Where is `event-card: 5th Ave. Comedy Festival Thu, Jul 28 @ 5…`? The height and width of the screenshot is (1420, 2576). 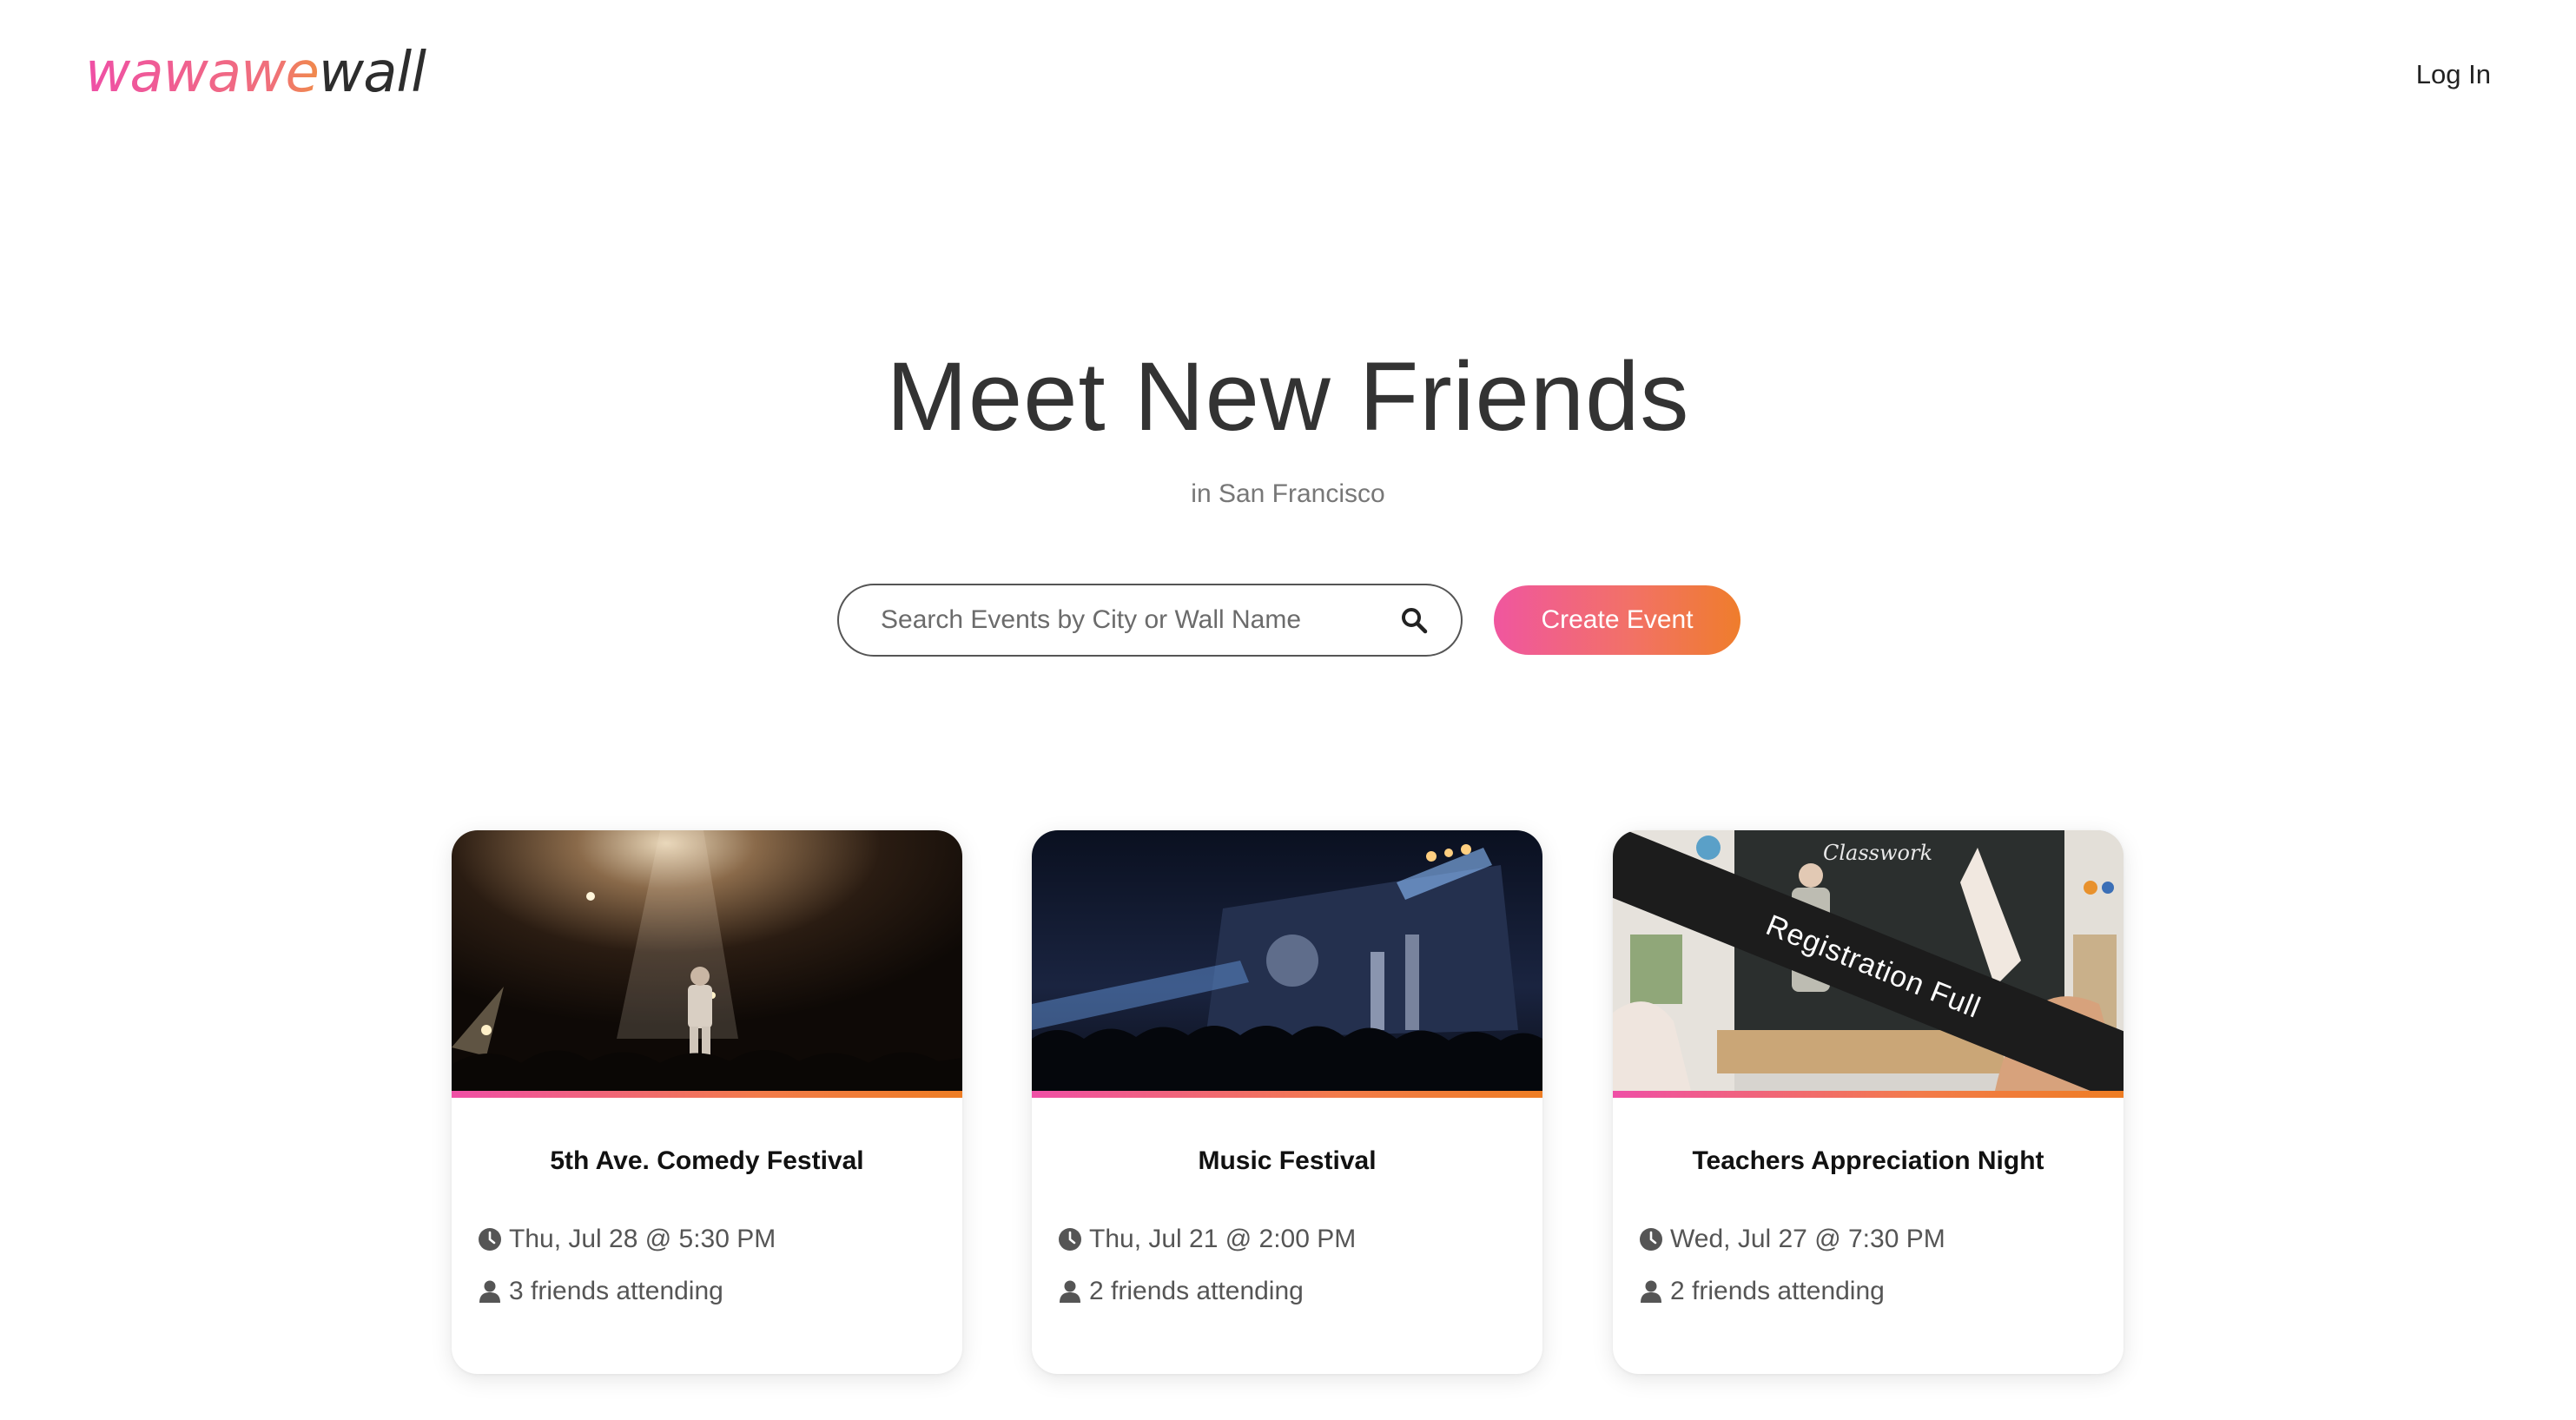 event-card: 5th Ave. Comedy Festival Thu, Jul 28 @ 5… is located at coordinates (707, 1102).